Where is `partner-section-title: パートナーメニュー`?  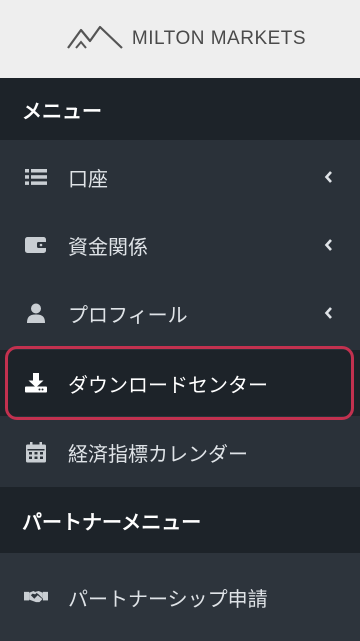 partner-section-title: パートナーメニュー is located at coordinates (112, 521).